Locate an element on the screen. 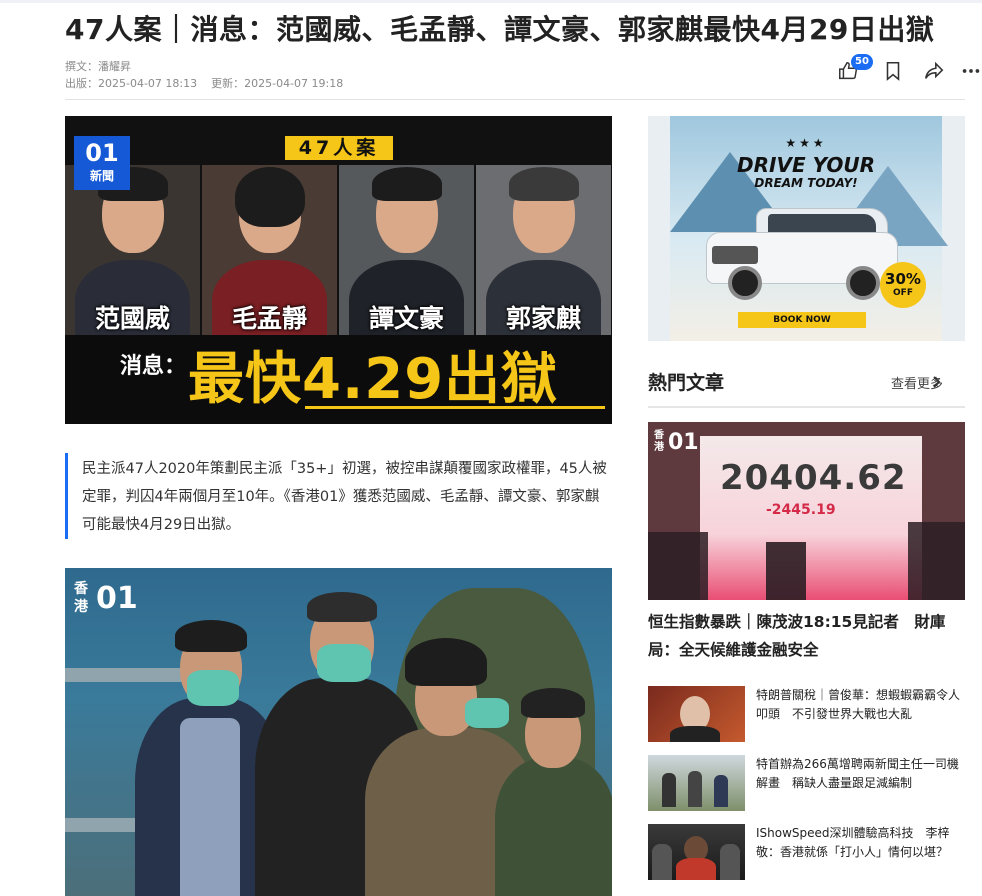  published-time: 出版：2025-04-07 18:13 is located at coordinates (131, 83).